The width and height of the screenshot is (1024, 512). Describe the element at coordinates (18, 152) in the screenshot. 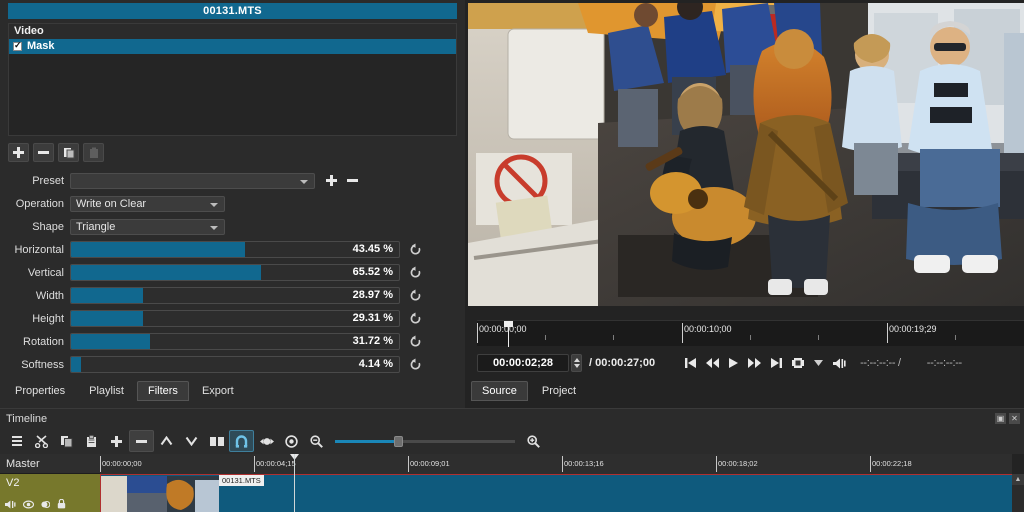

I see `add-filter-button` at that location.